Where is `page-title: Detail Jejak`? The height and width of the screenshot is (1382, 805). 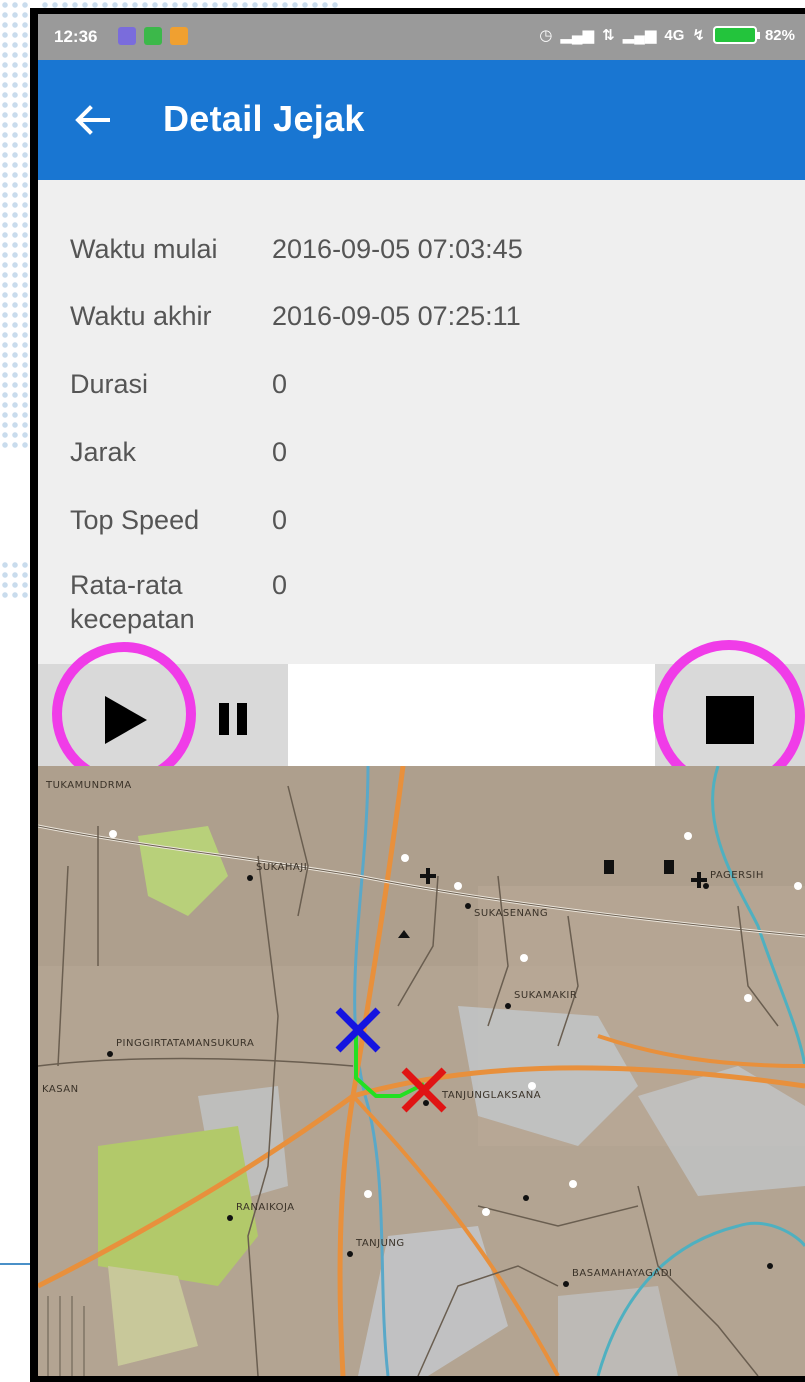
page-title: Detail Jejak is located at coordinates (264, 118).